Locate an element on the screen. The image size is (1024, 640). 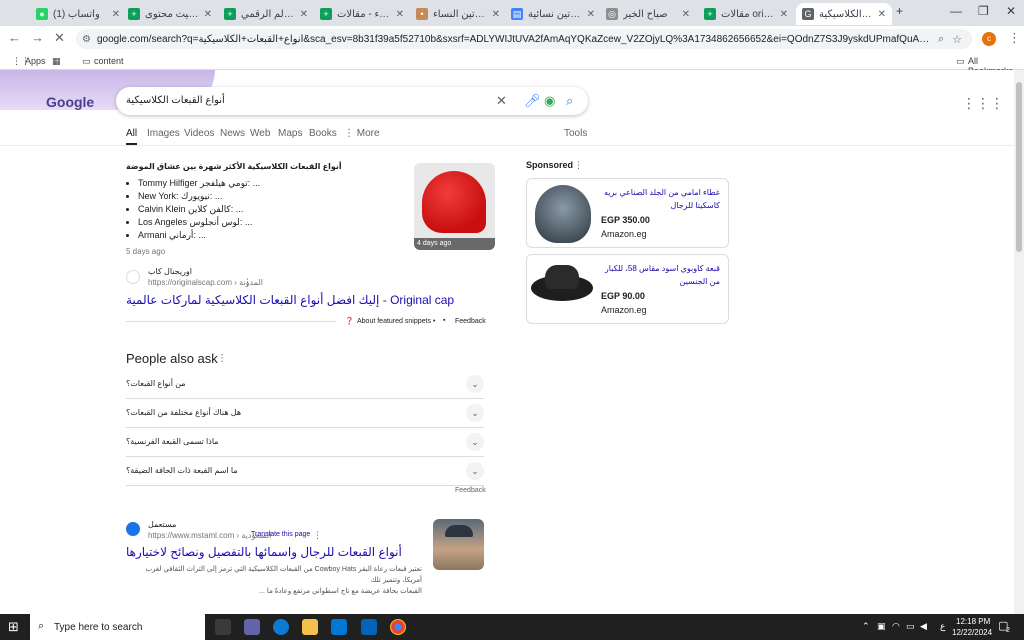
filter-more: ⋮ More is located at coordinates (362, 133).